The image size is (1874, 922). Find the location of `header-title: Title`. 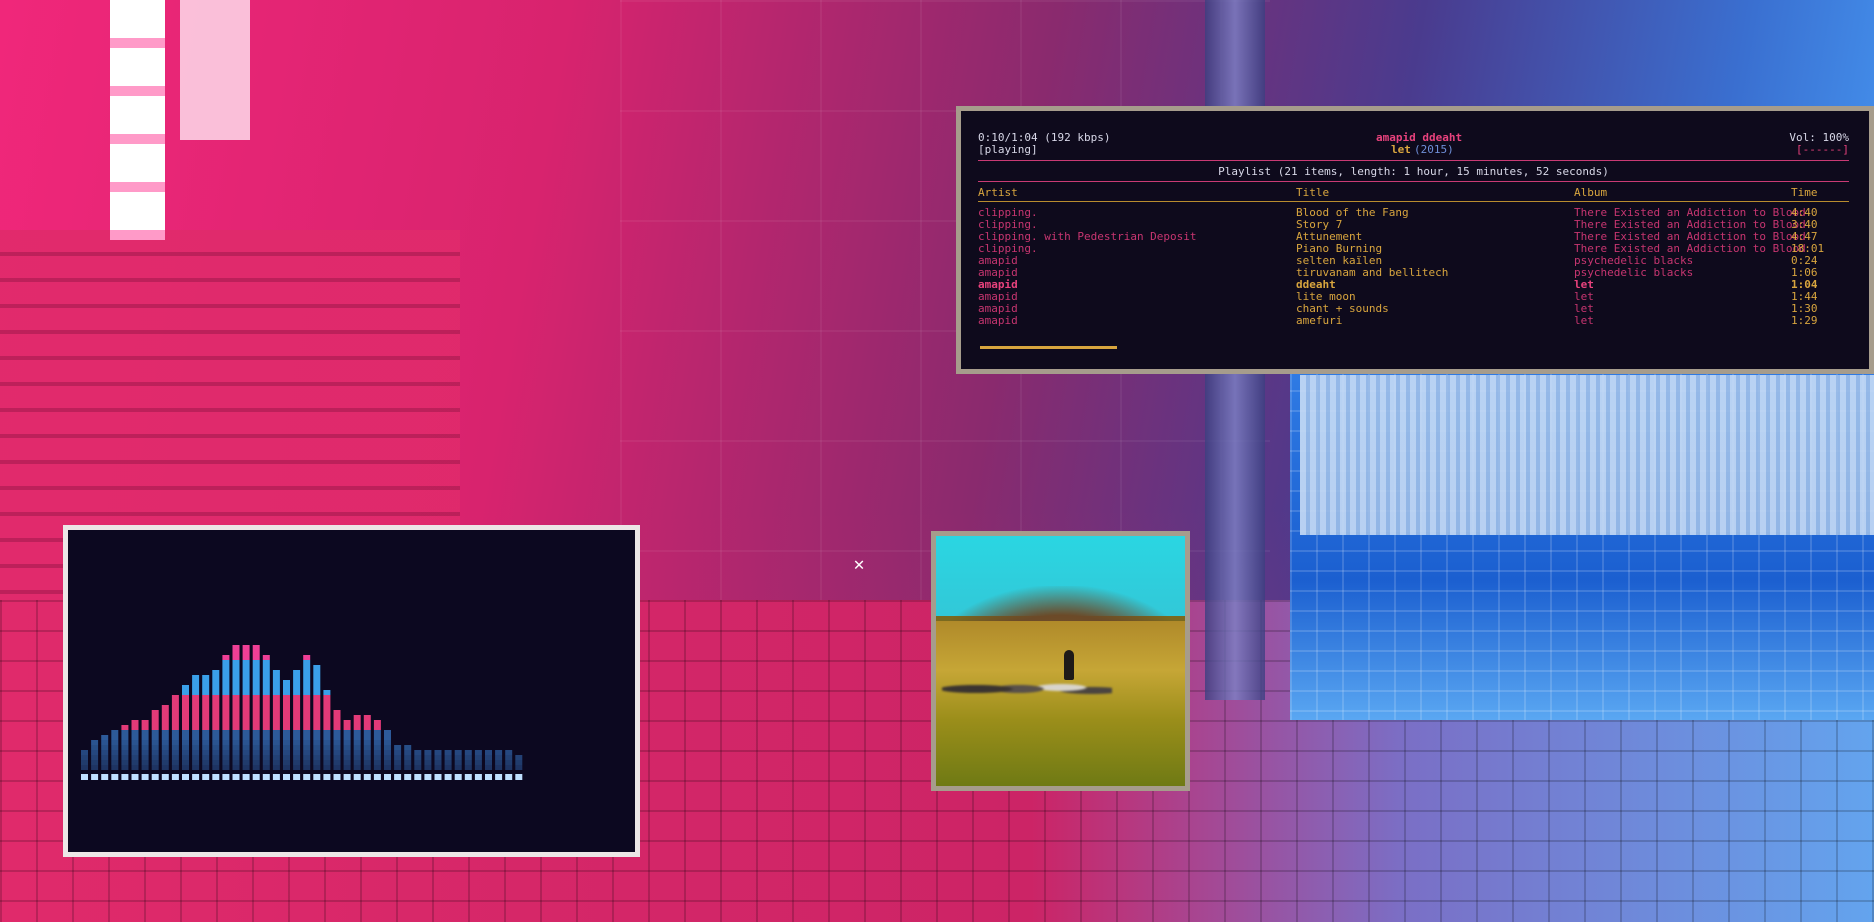

header-title: Title is located at coordinates (1312, 193).